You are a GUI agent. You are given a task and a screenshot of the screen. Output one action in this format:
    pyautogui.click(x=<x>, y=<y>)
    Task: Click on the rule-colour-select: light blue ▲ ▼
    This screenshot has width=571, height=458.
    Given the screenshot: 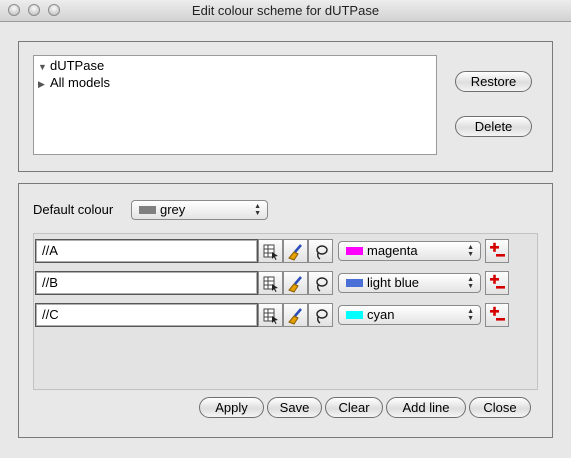 What is the action you would take?
    pyautogui.click(x=409, y=283)
    